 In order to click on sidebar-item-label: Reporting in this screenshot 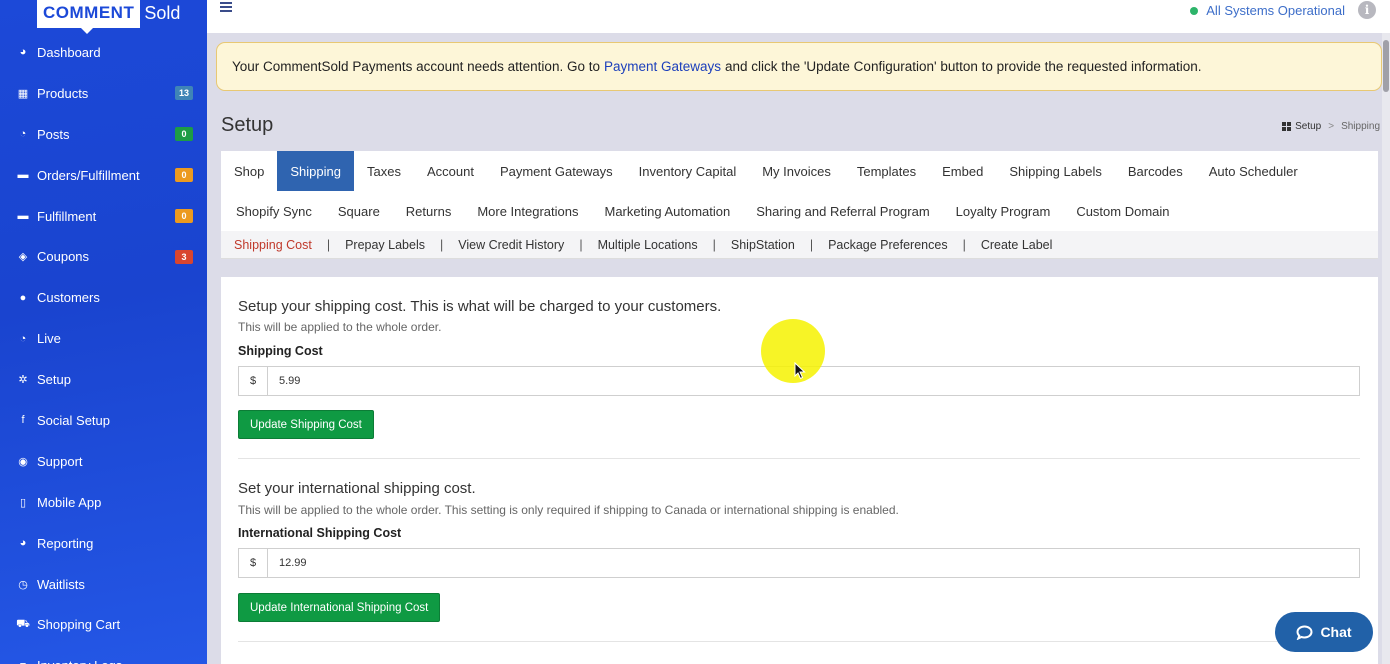, I will do `click(65, 543)`.